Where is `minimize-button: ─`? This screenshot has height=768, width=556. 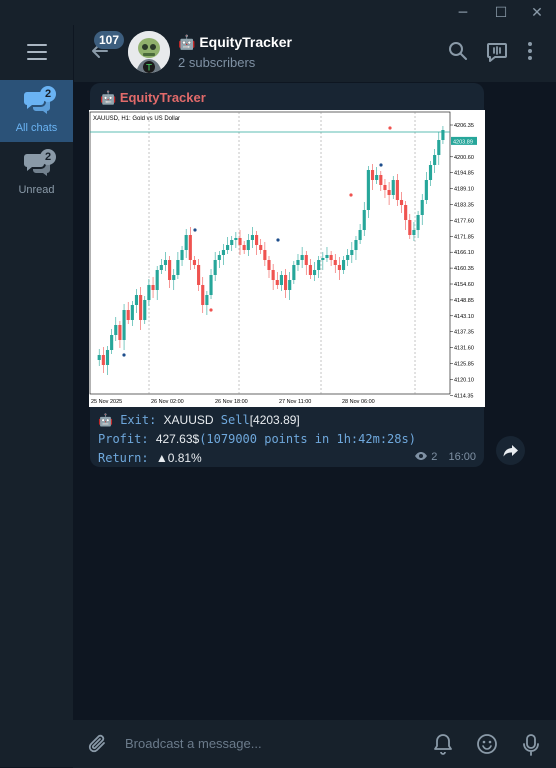 minimize-button: ─ is located at coordinates (463, 13).